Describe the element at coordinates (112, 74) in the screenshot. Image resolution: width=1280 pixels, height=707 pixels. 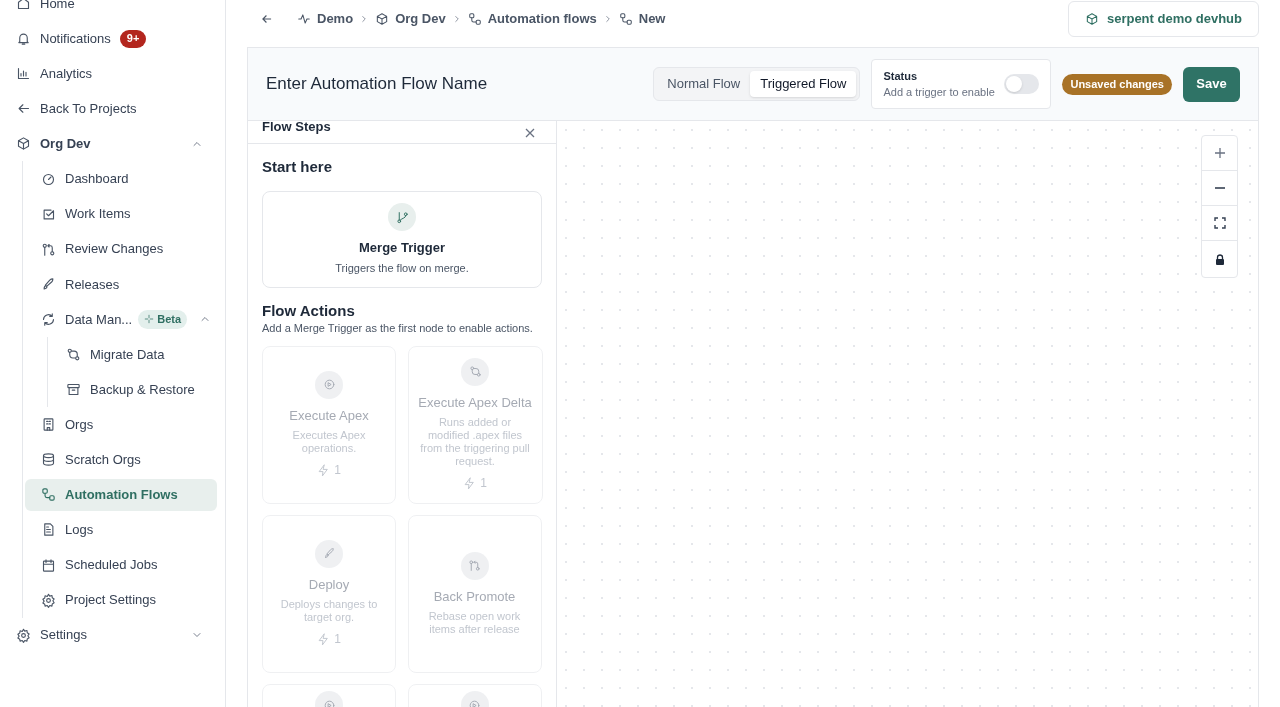
I see `sidebar-item: Analytics` at that location.